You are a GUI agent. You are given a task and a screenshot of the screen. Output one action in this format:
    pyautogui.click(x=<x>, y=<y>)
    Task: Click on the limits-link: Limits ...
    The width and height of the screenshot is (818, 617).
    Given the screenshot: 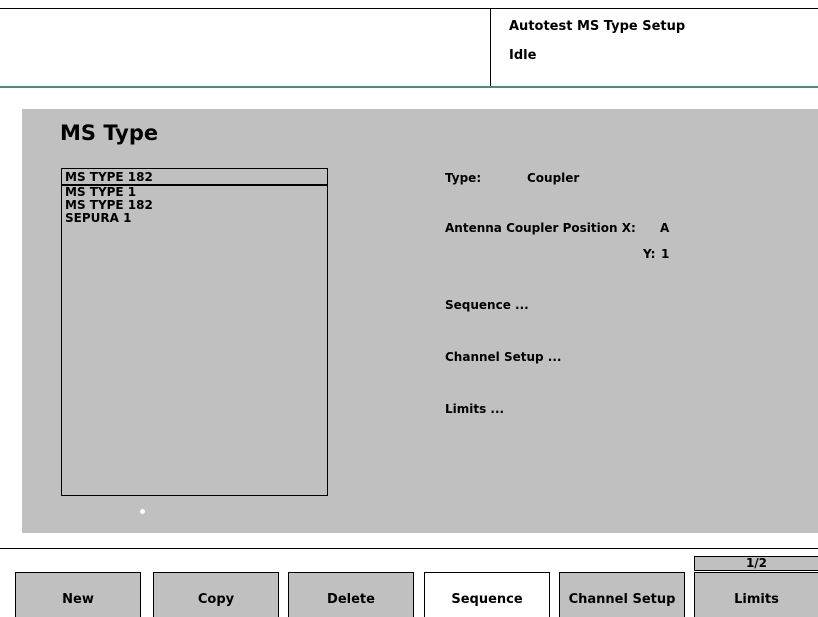 What is the action you would take?
    pyautogui.click(x=474, y=409)
    